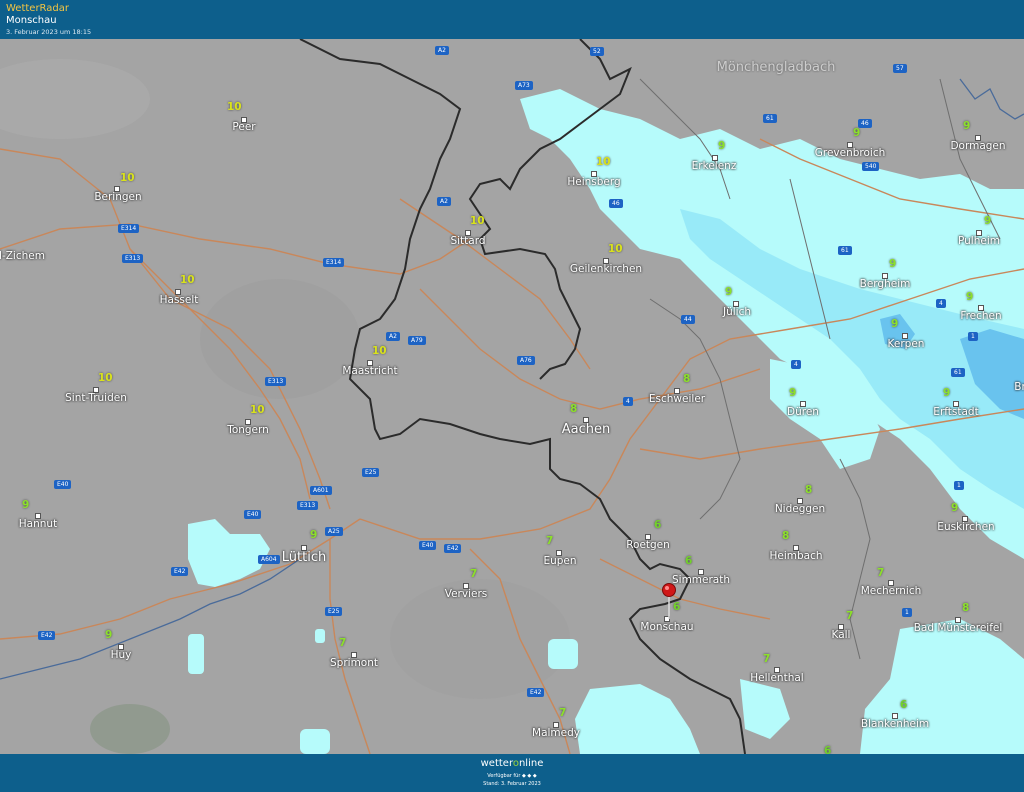  Describe the element at coordinates (38, 524) in the screenshot. I see `city-name: Hannut` at that location.